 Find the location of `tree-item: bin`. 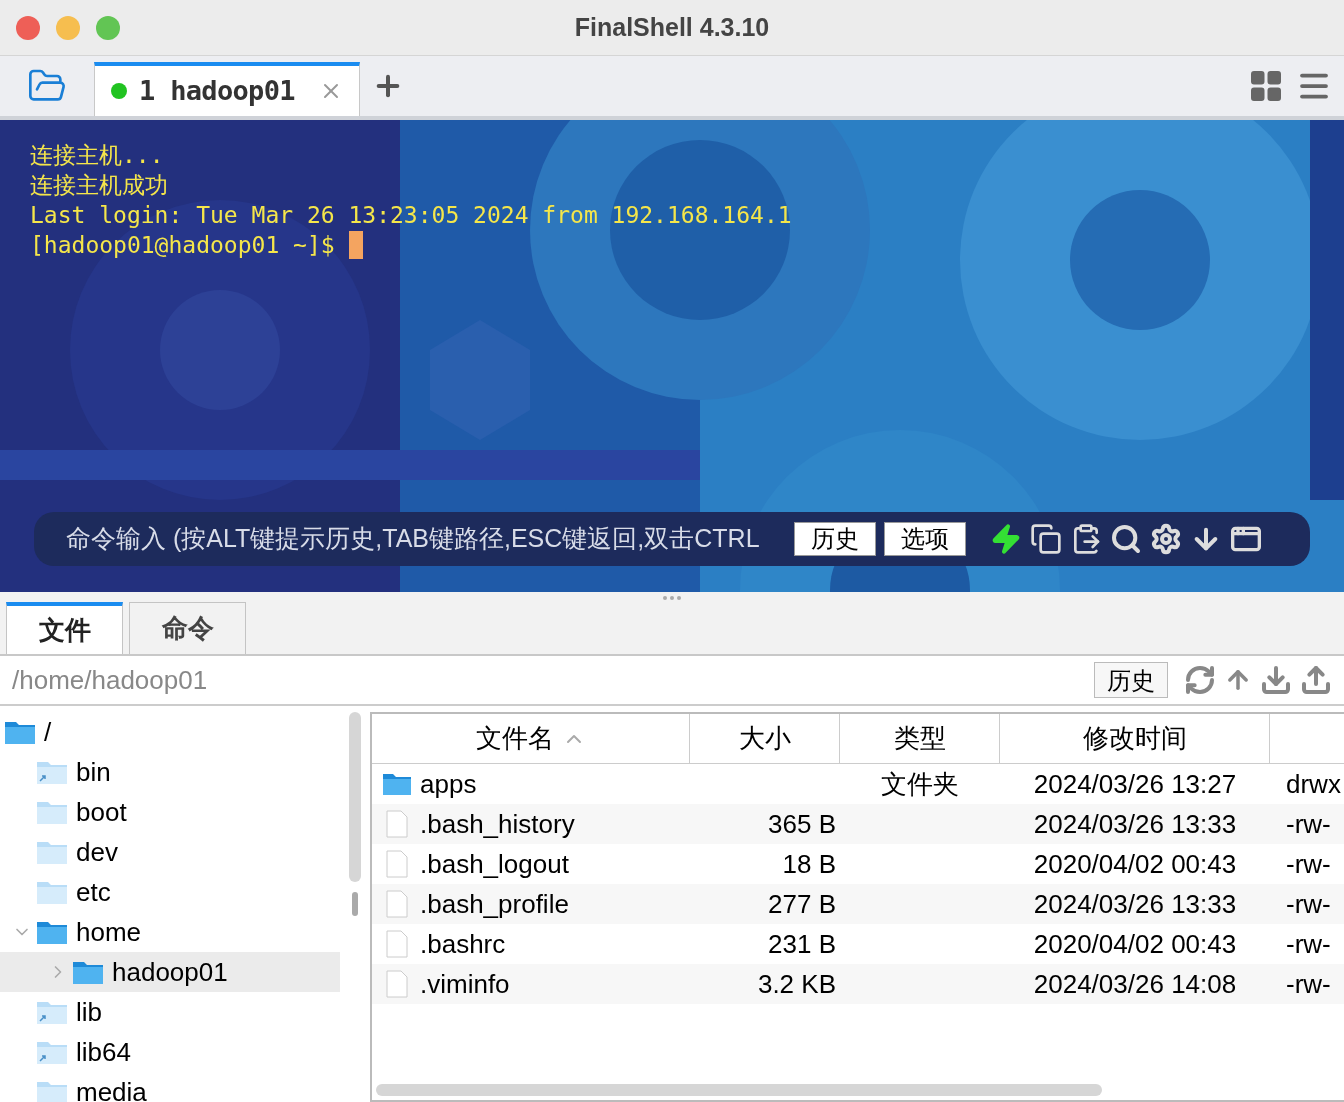

tree-item: bin is located at coordinates (93, 772).